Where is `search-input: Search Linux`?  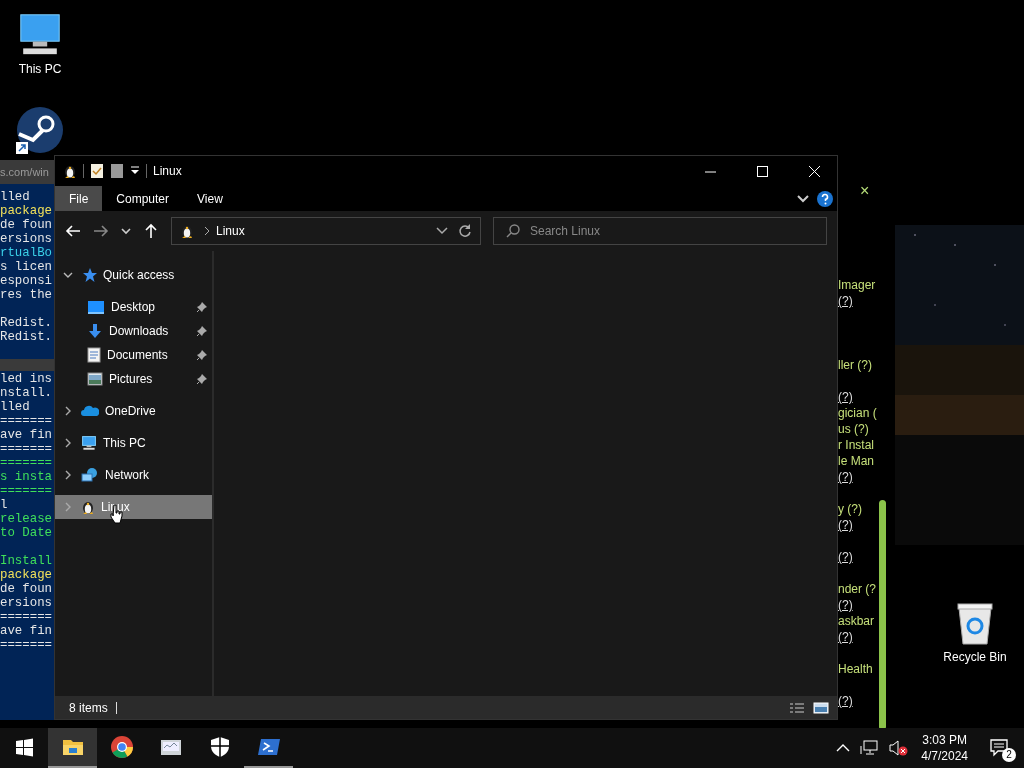 search-input: Search Linux is located at coordinates (671, 231).